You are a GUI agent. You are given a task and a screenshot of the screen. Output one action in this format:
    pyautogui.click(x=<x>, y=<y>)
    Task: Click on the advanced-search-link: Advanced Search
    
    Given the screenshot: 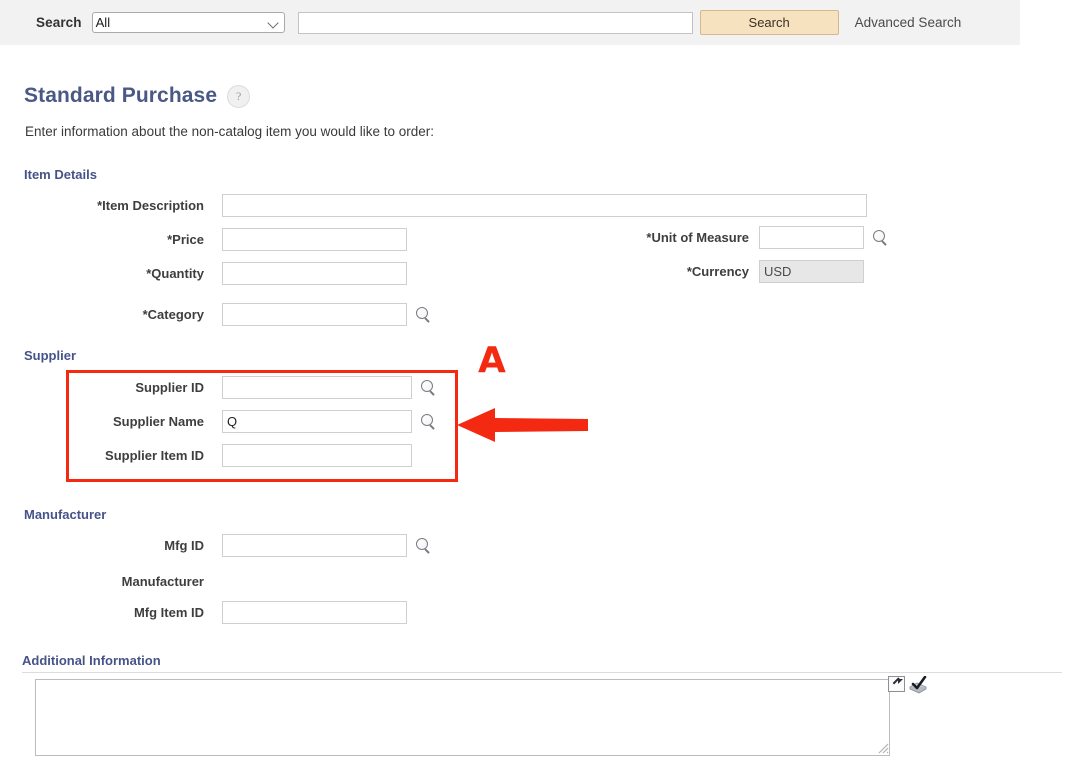 What is the action you would take?
    pyautogui.click(x=908, y=22)
    